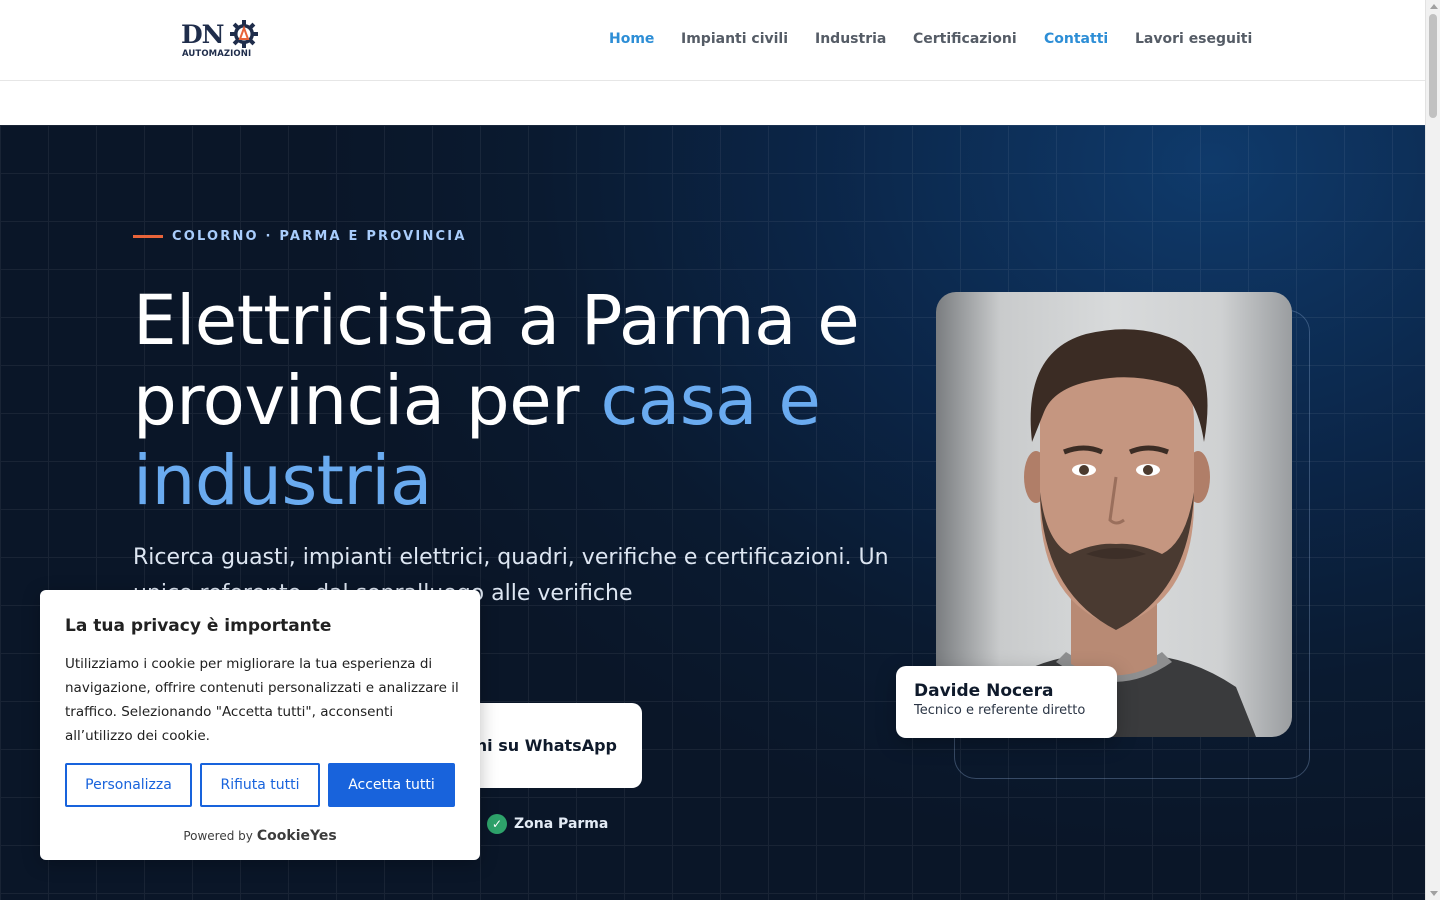  Describe the element at coordinates (984, 691) in the screenshot. I see `person-name: Davide Nocera` at that location.